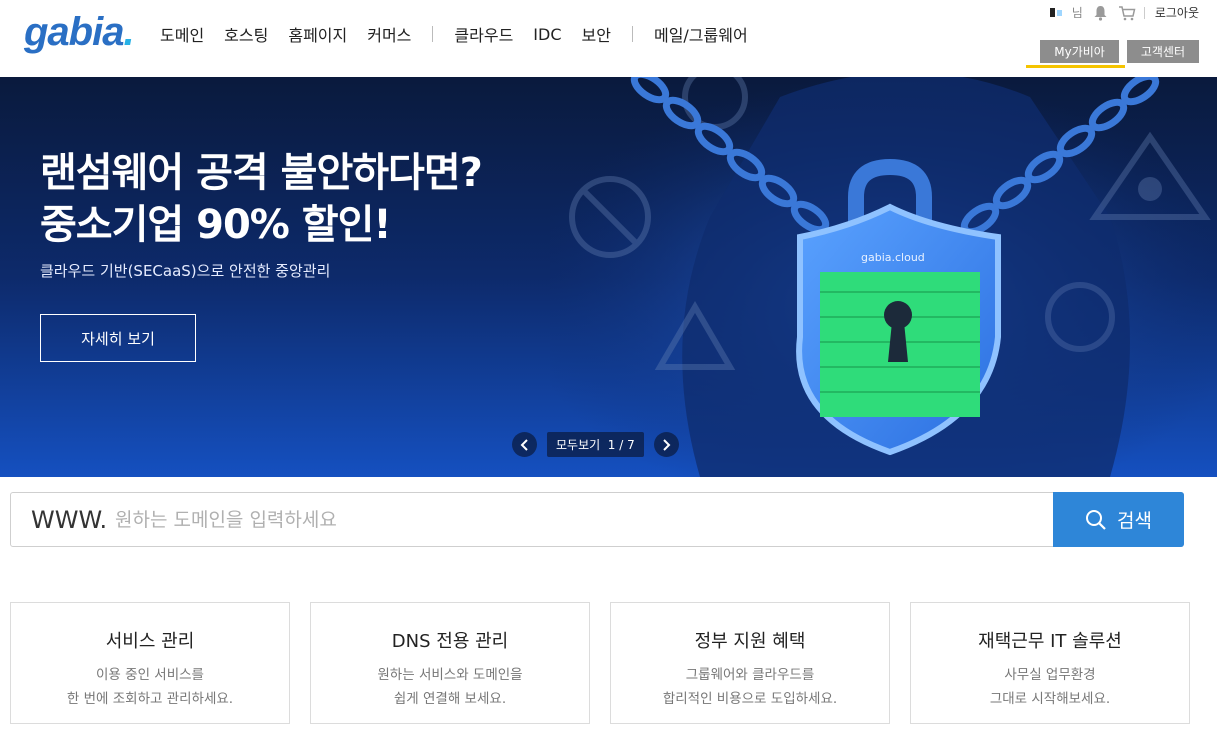 This screenshot has height=735, width=1217. Describe the element at coordinates (1075, 54) in the screenshot. I see `mygabia-button: My가비아` at that location.